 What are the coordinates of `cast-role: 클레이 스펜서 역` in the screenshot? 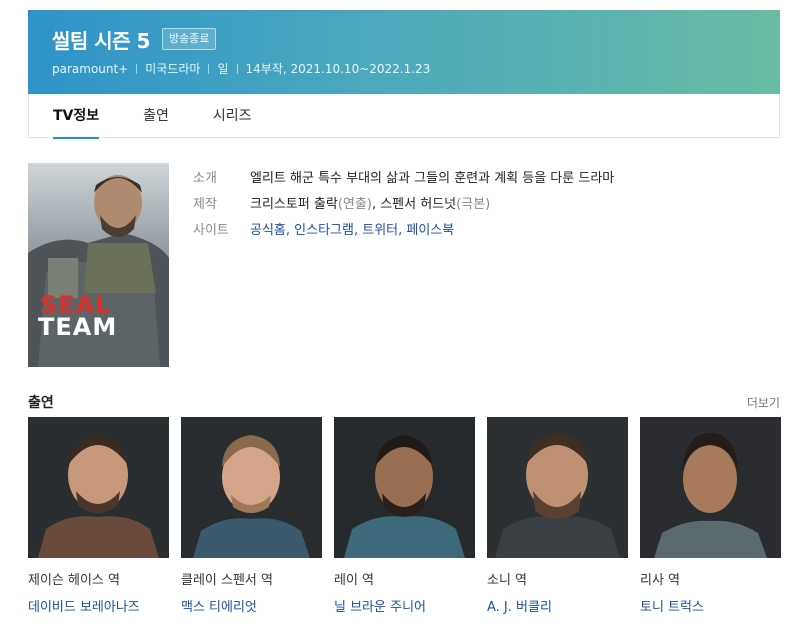 It's located at (227, 580).